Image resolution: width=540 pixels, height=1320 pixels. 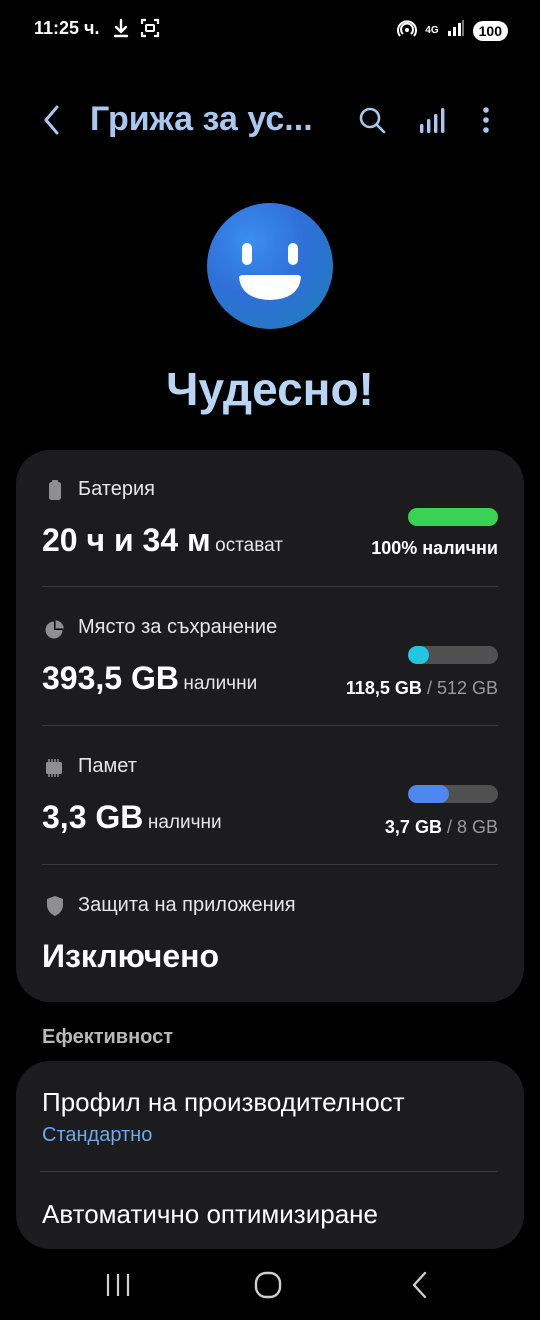 I want to click on battery-detail: 100% налични, so click(x=434, y=548).